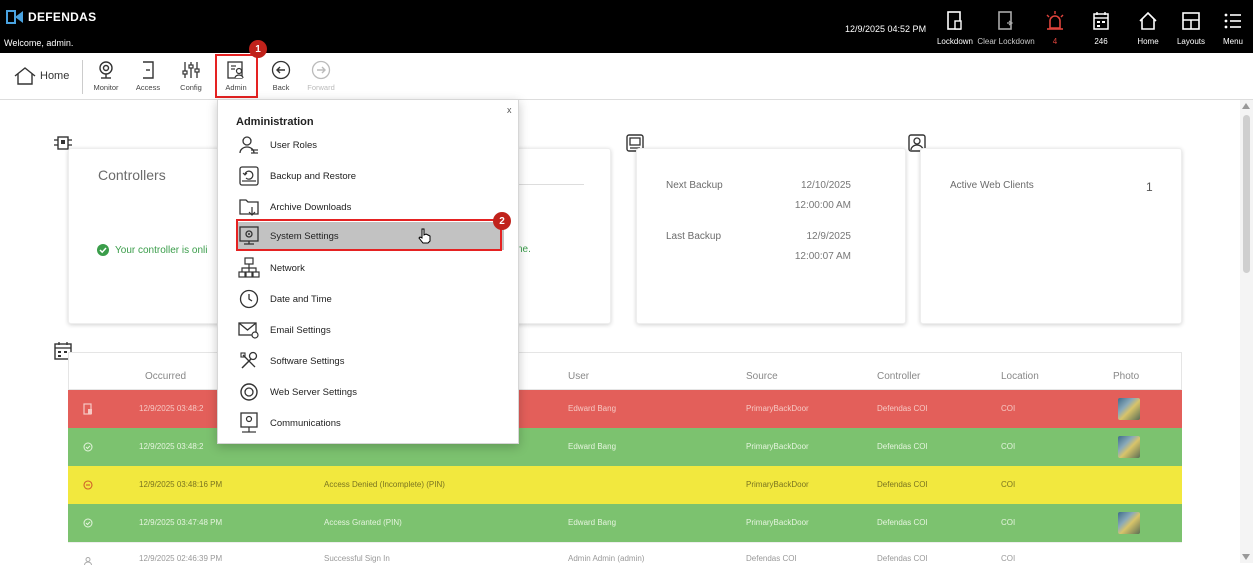 This screenshot has height=580, width=1253. What do you see at coordinates (1246, 557) in the screenshot?
I see `scroll-down-icon` at bounding box center [1246, 557].